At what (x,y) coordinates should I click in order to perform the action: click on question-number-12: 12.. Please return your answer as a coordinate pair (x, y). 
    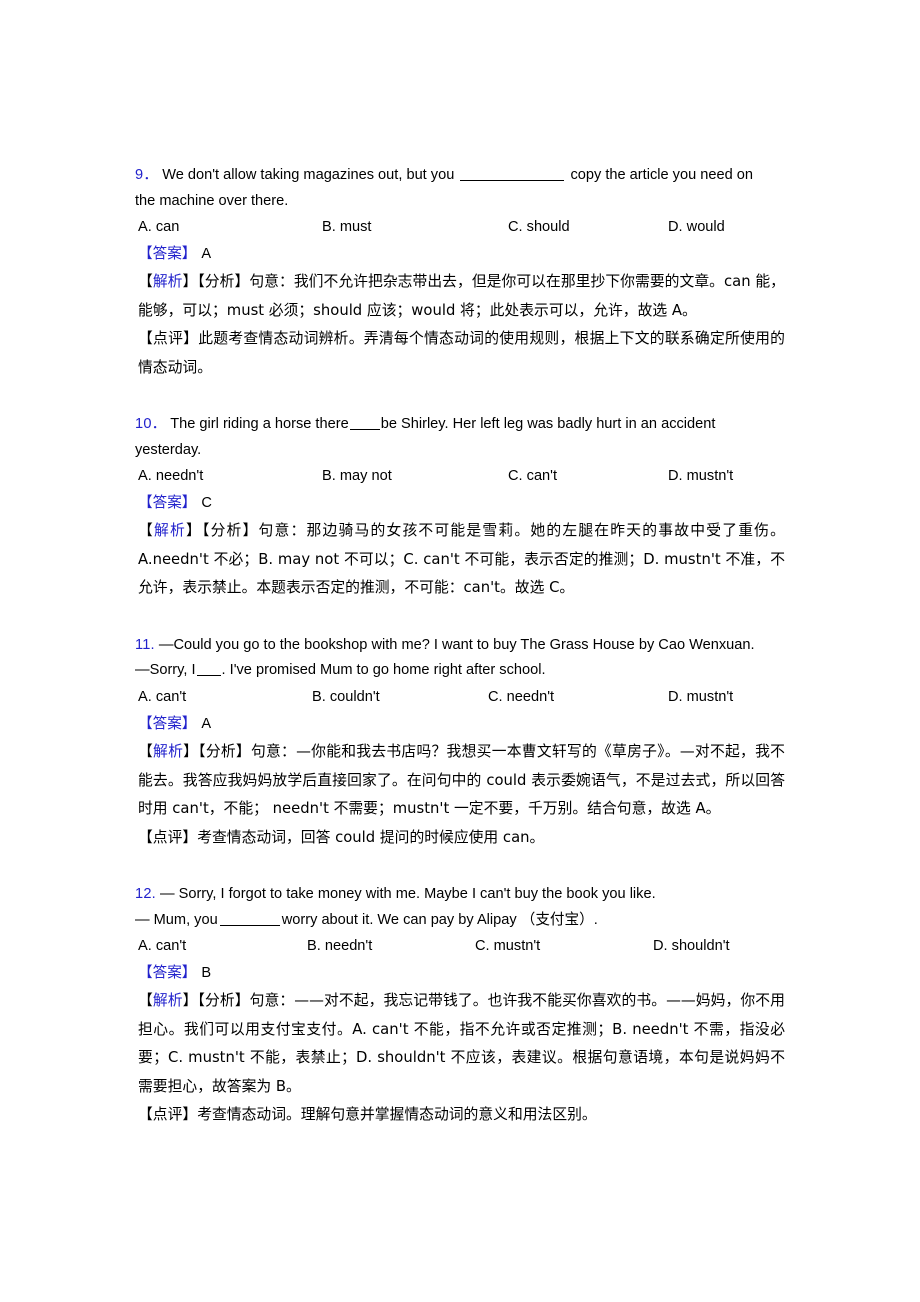
    Looking at the image, I should click on (145, 894).